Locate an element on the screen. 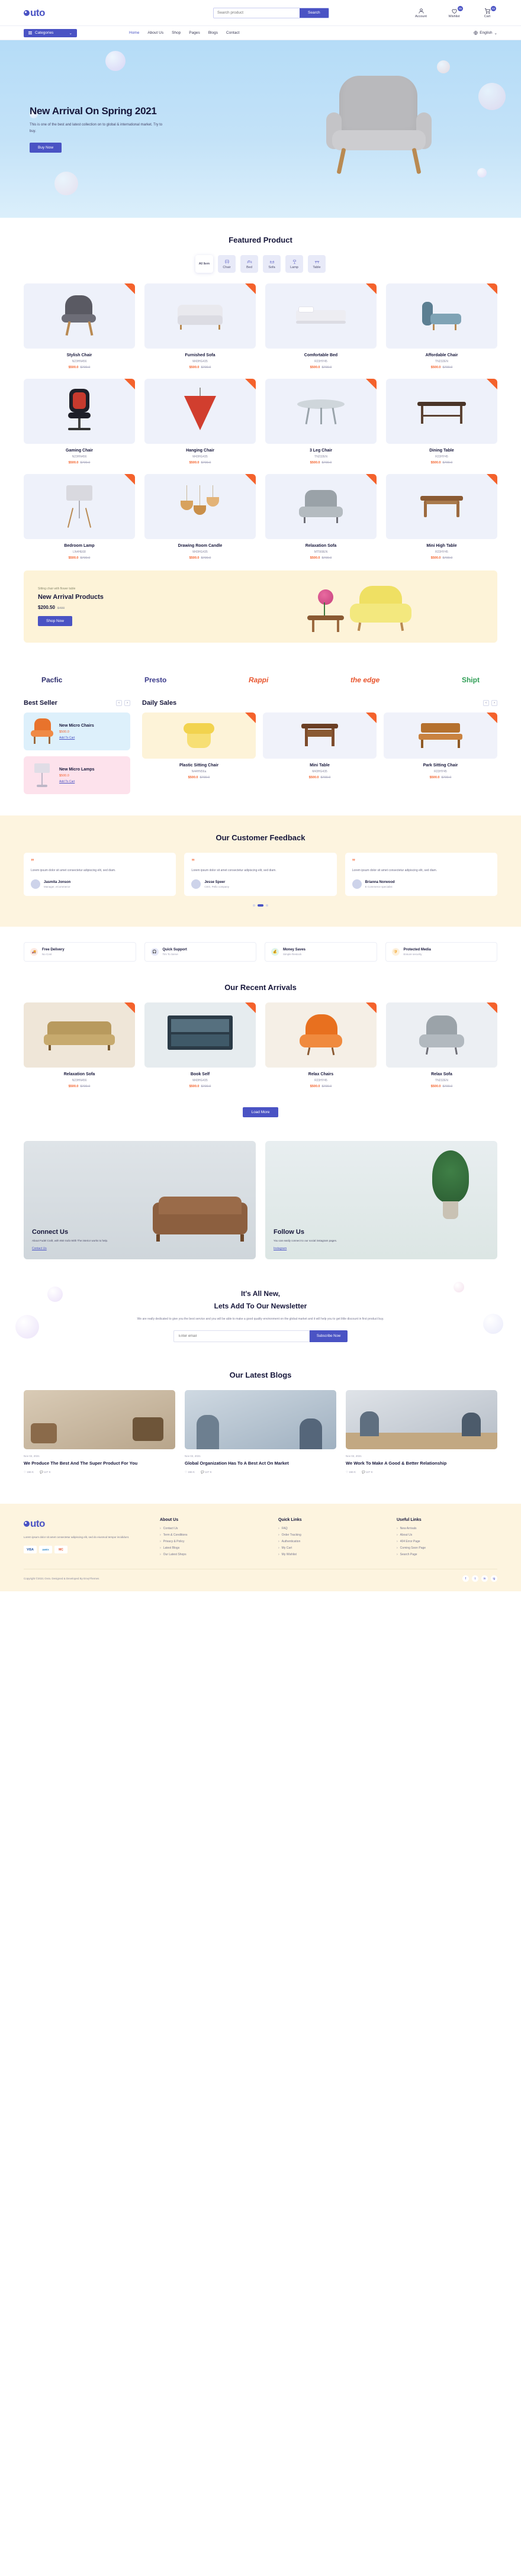 This screenshot has height=2576, width=521. language-selector: English ⌄ is located at coordinates (485, 33).